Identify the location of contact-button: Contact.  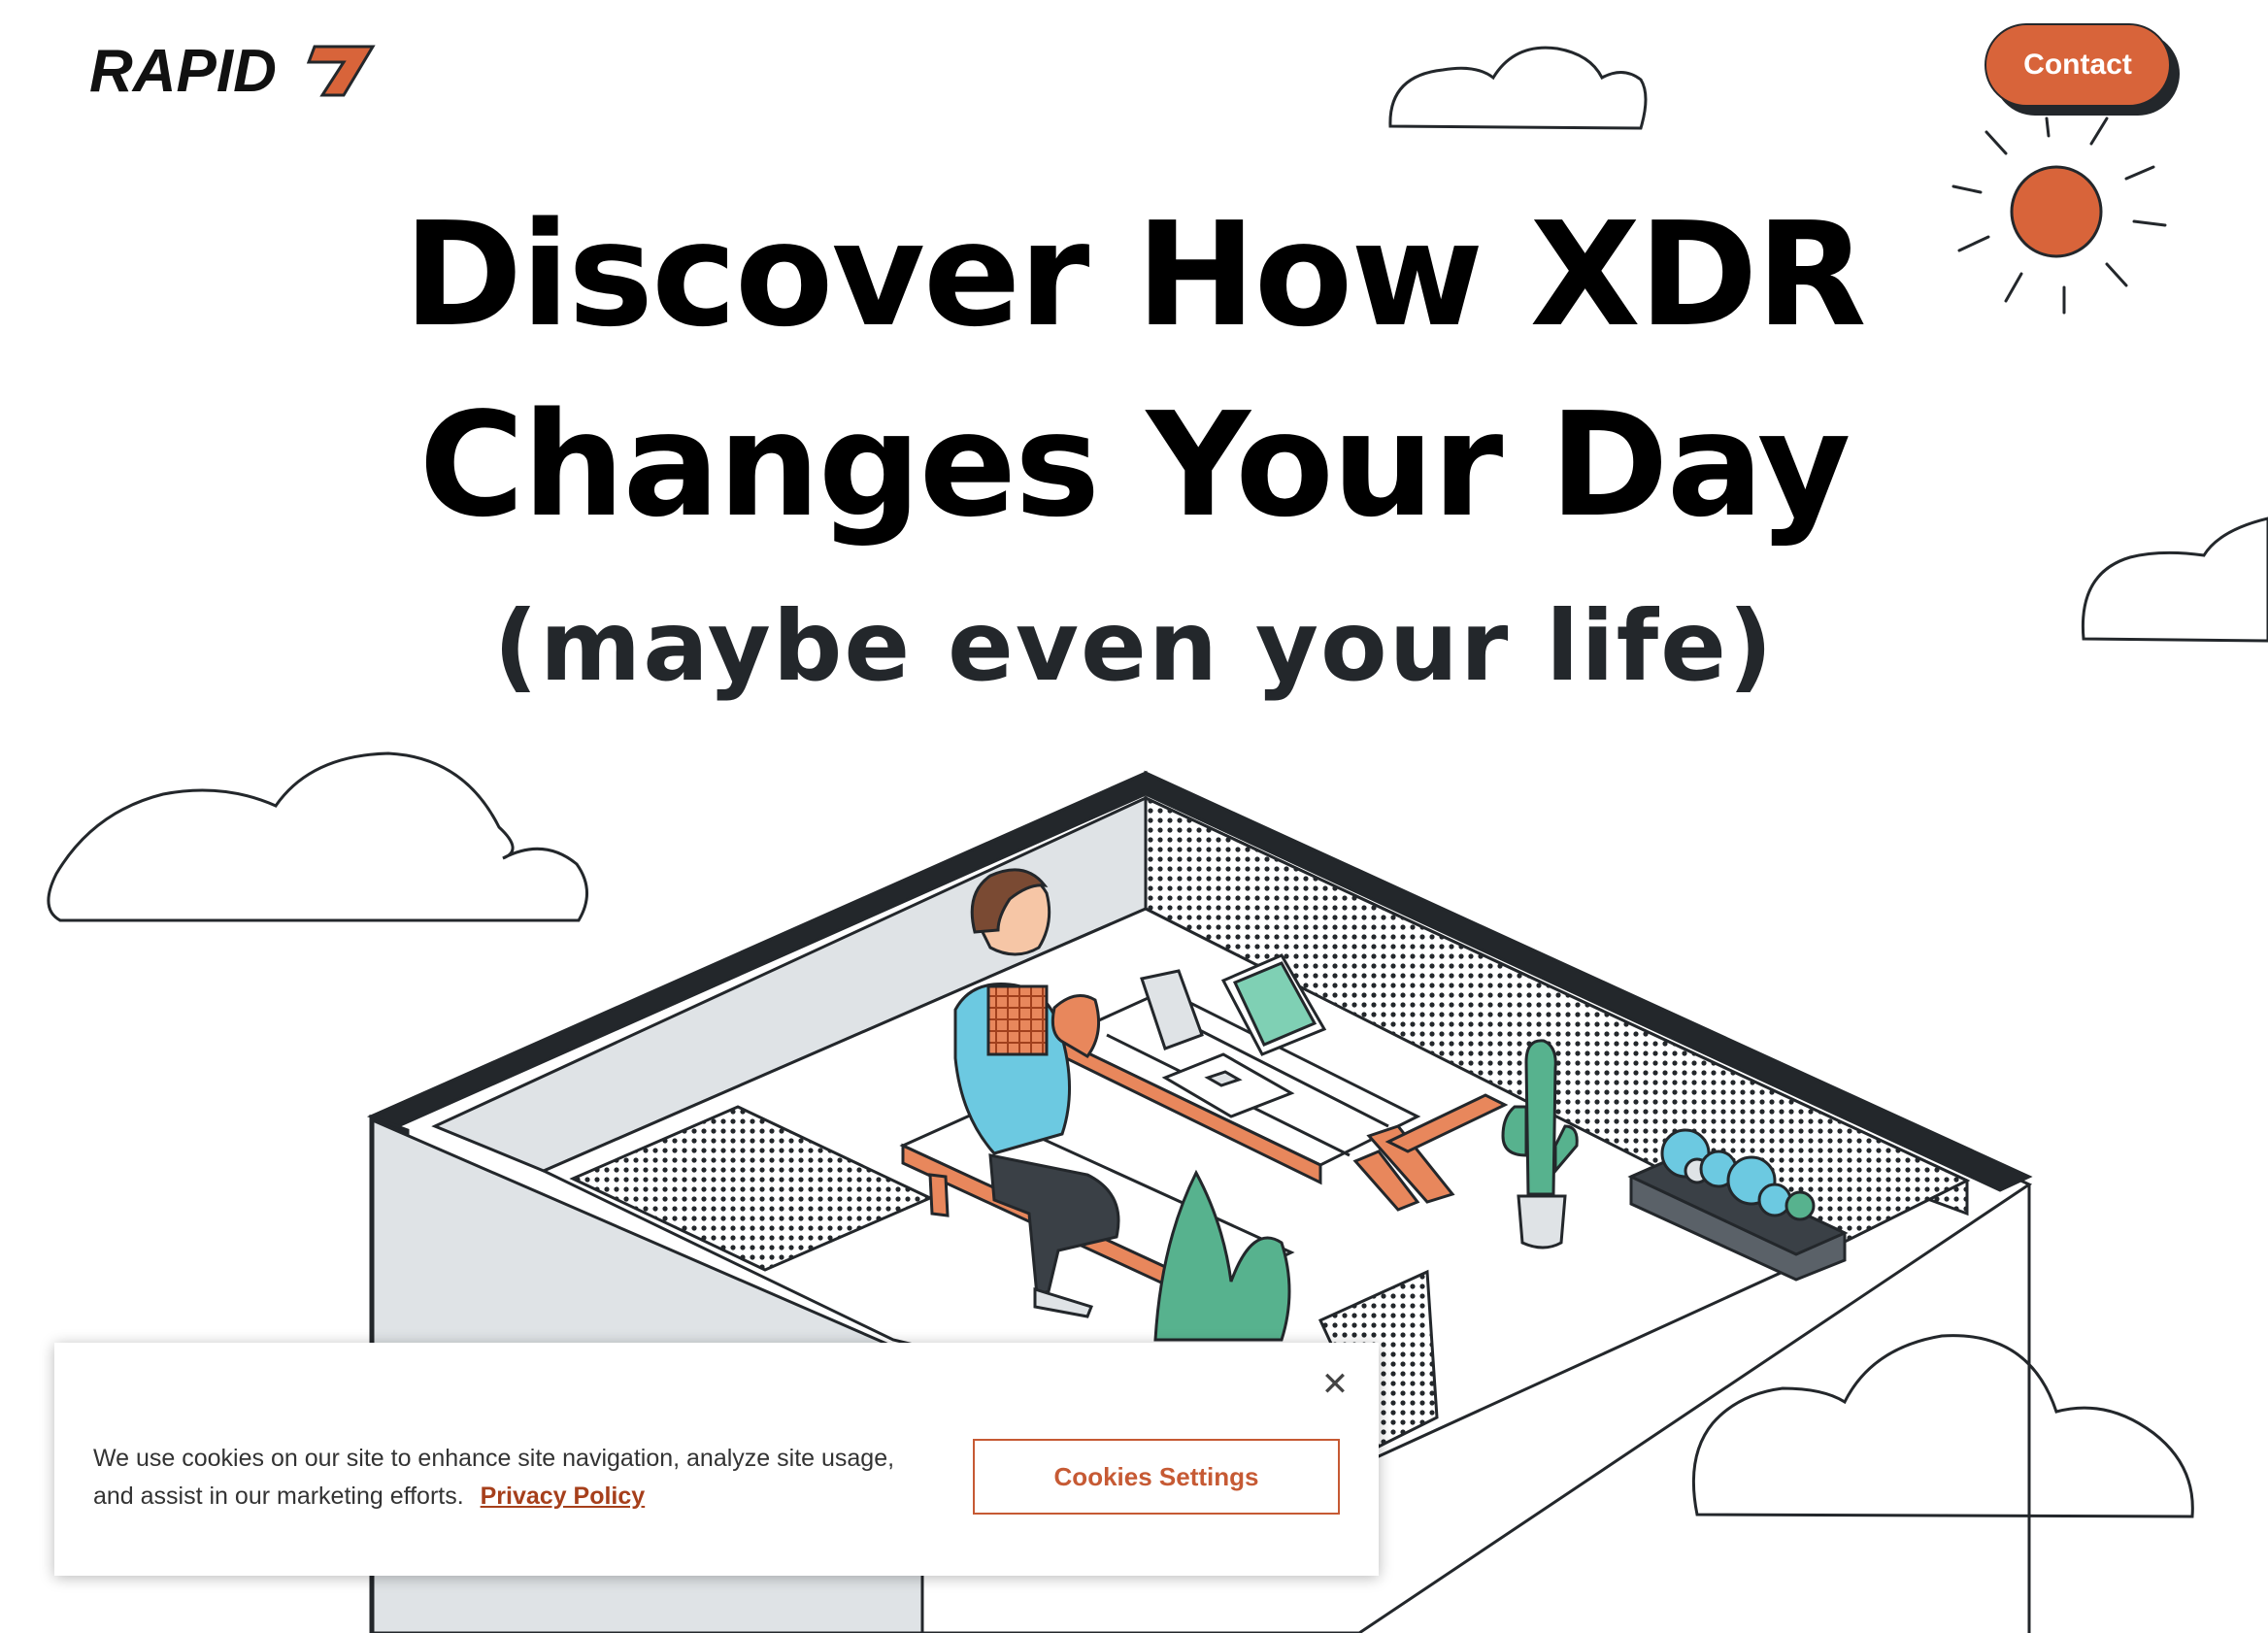
(2077, 65).